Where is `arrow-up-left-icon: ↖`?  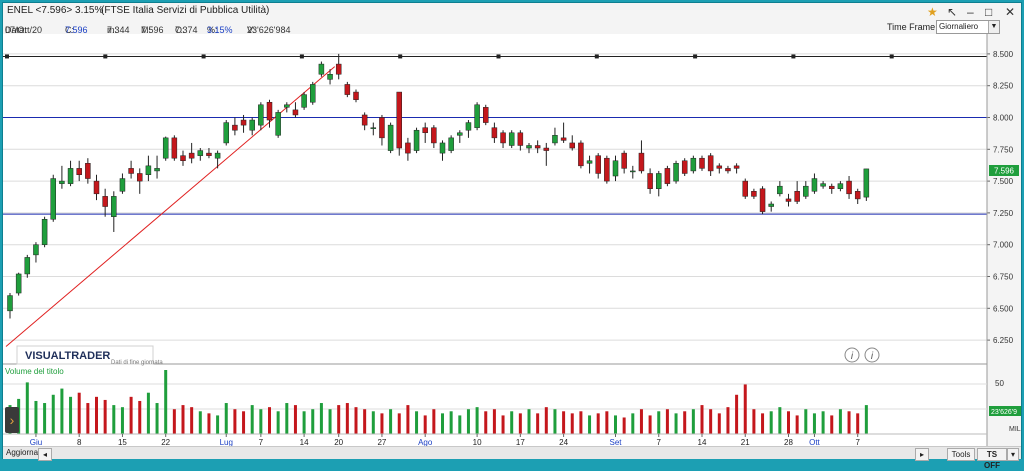
arrow-up-left-icon: ↖ is located at coordinates (952, 12).